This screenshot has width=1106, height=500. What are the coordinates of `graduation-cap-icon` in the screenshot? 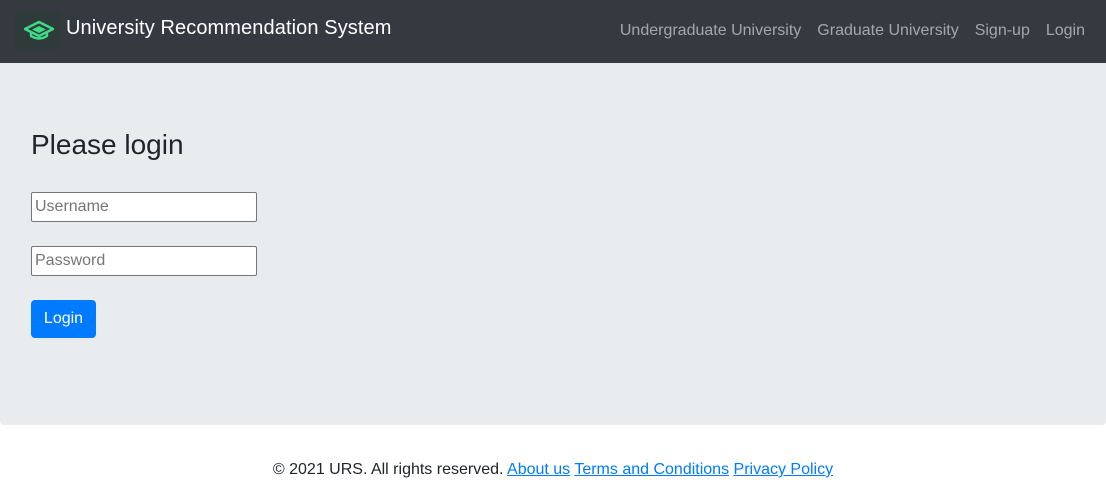 It's located at (39, 30).